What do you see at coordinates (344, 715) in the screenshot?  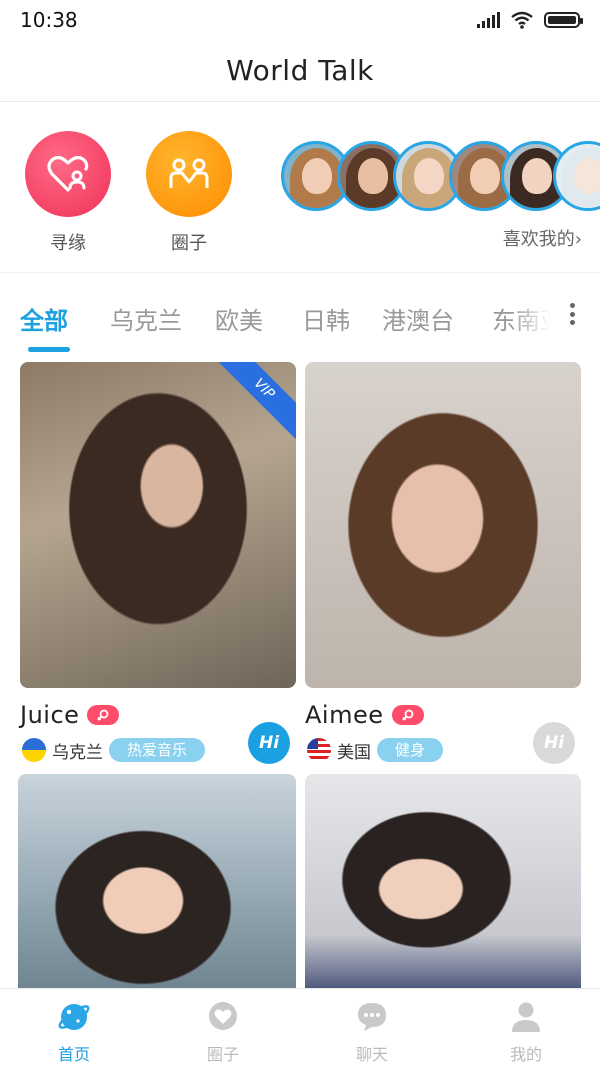 I see `profile-name: Aimee` at bounding box center [344, 715].